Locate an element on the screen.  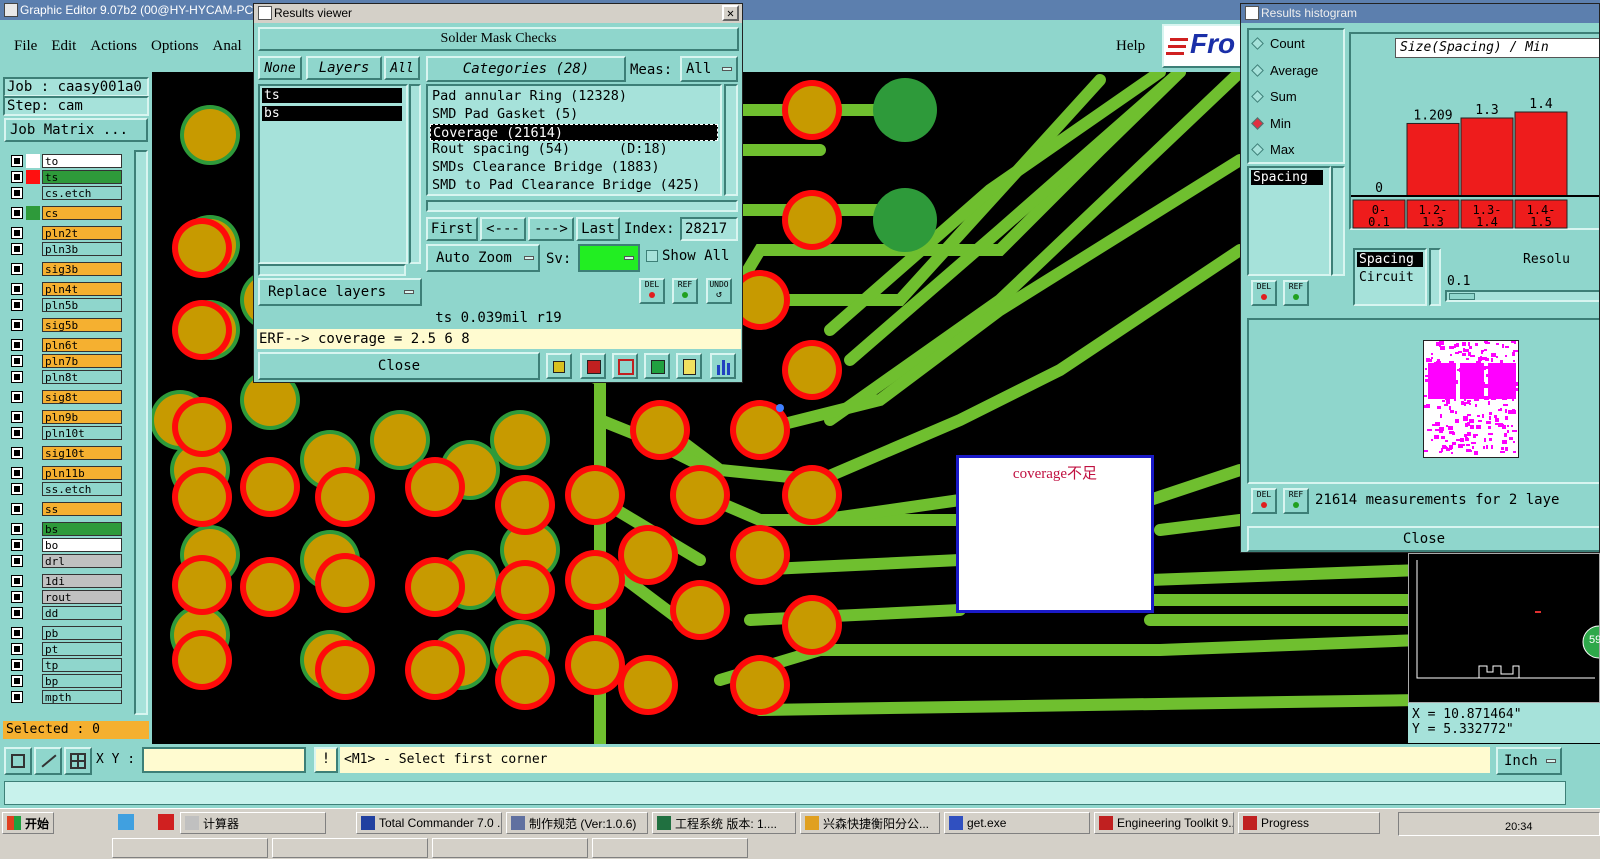
category-item: SMDs Clearance Bridge (1883) is located at coordinates (546, 167).